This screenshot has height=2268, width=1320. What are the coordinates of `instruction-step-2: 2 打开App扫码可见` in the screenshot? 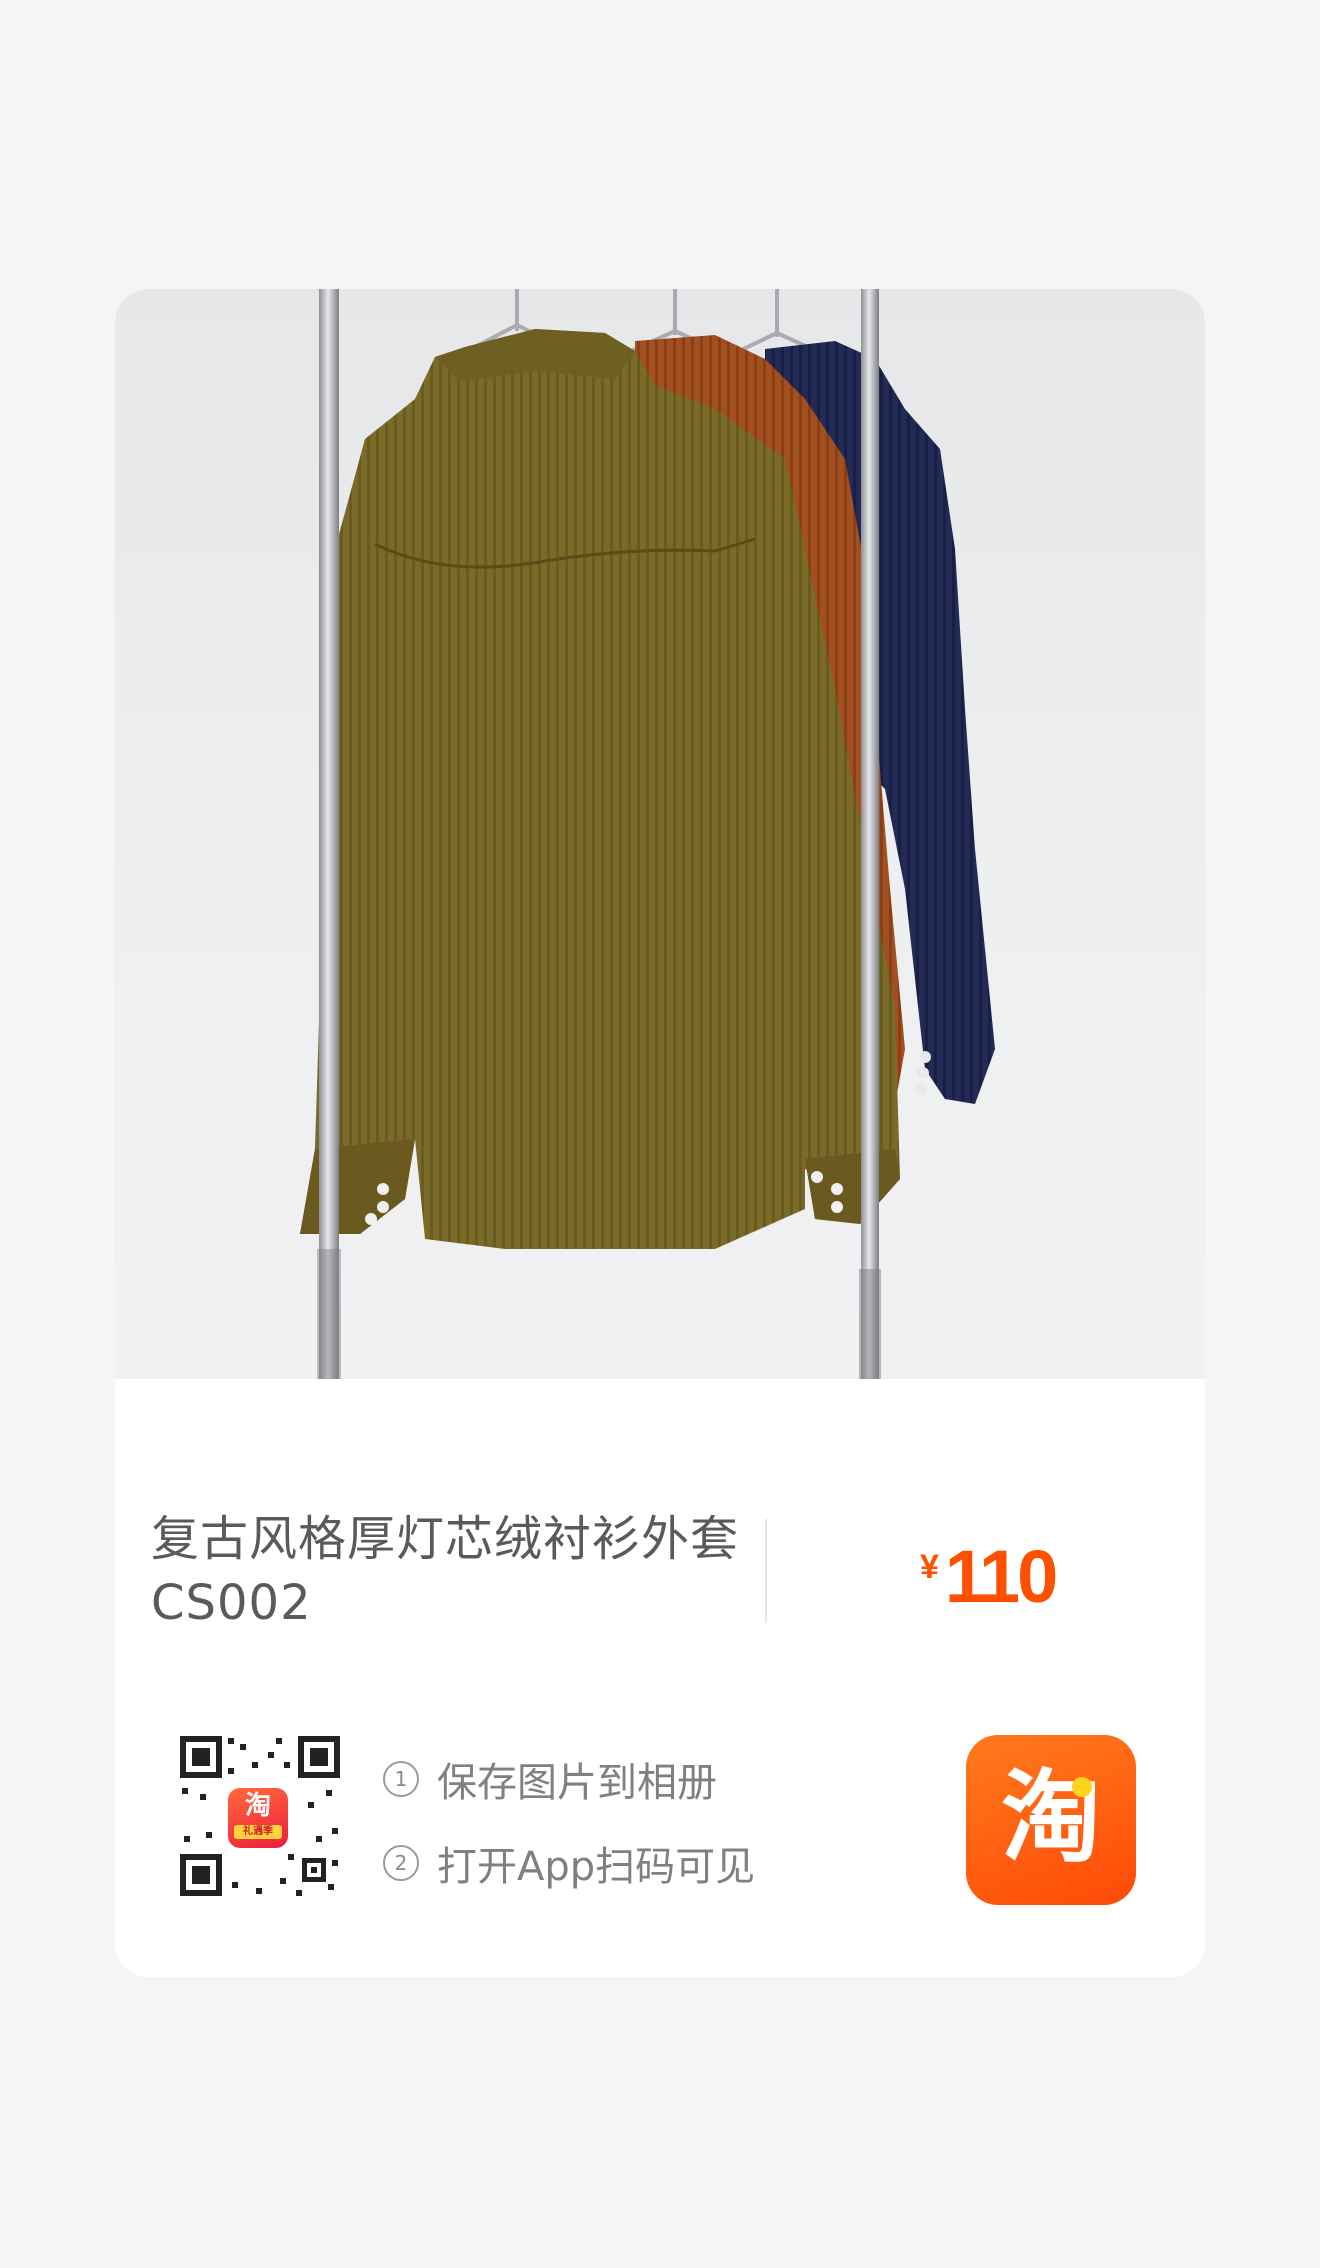 It's located at (569, 1863).